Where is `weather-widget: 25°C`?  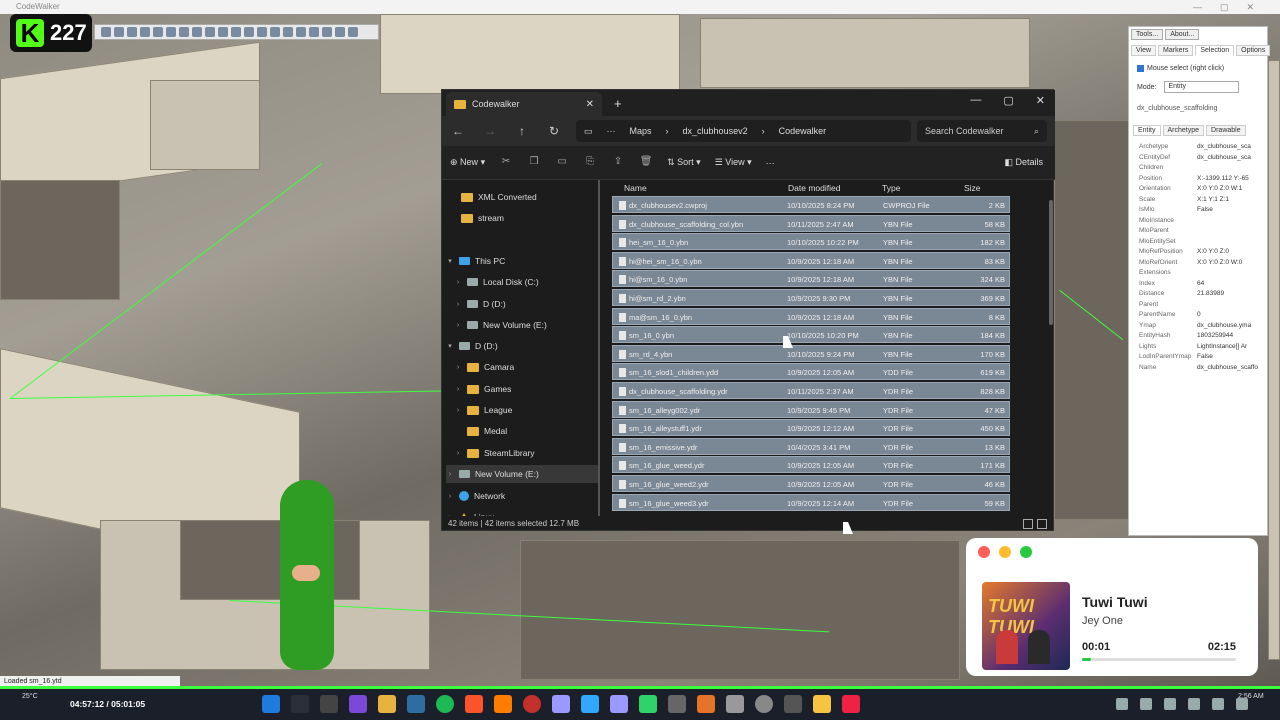
weather-widget: 25°C is located at coordinates (30, 696).